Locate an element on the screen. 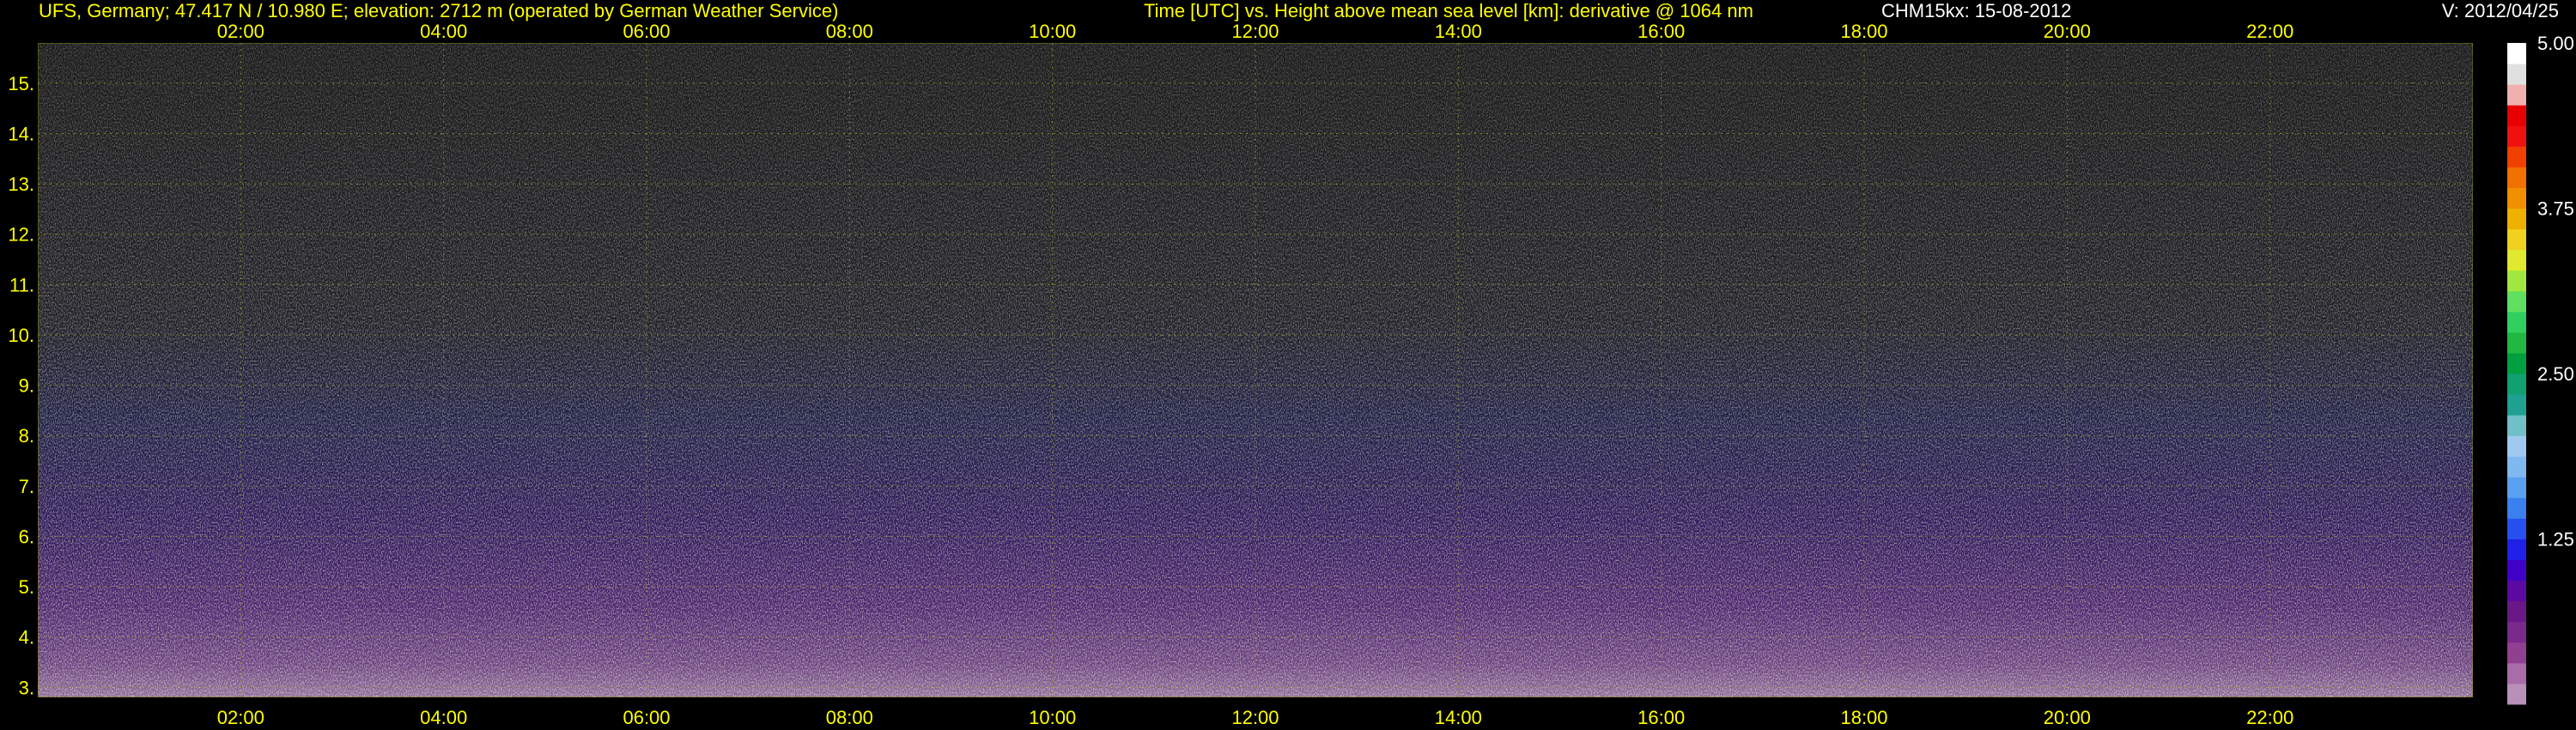  x-tick-label-top: 18:00 is located at coordinates (1864, 31).